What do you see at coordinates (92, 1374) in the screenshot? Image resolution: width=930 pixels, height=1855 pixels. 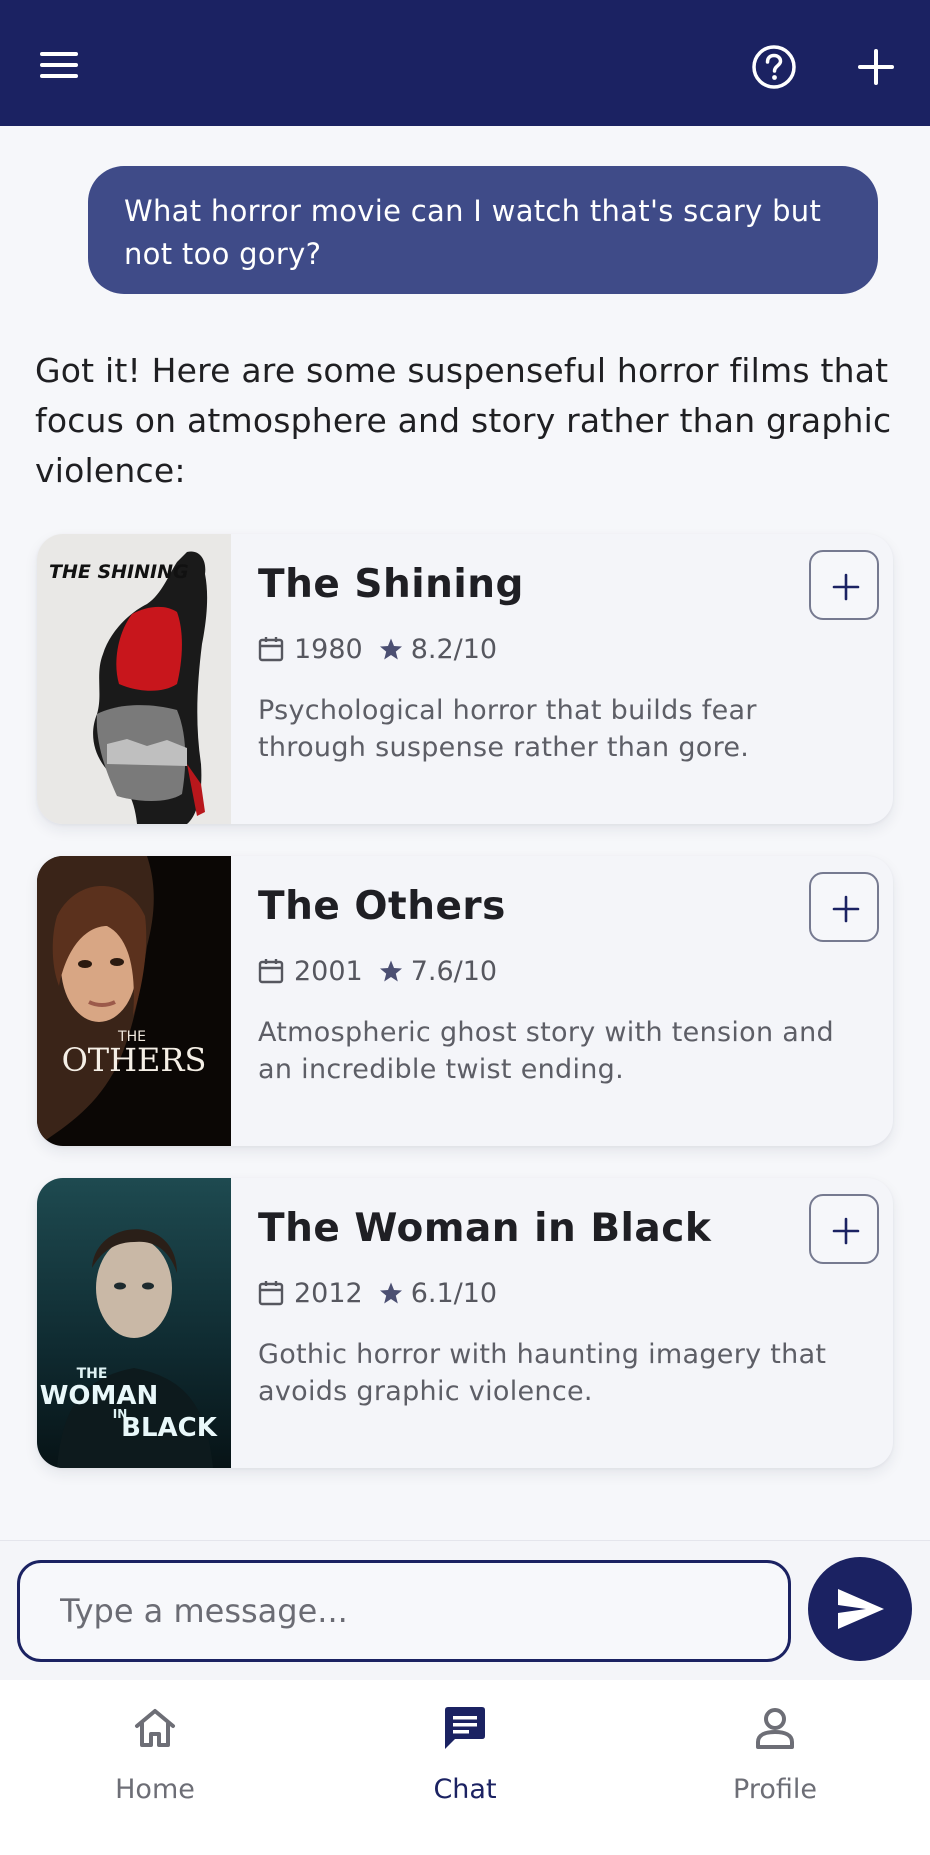 I see `poster-title-small: THE` at bounding box center [92, 1374].